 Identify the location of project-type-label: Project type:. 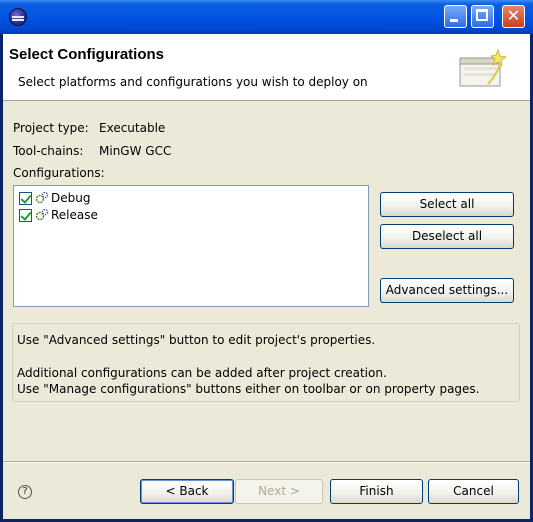
(51, 128).